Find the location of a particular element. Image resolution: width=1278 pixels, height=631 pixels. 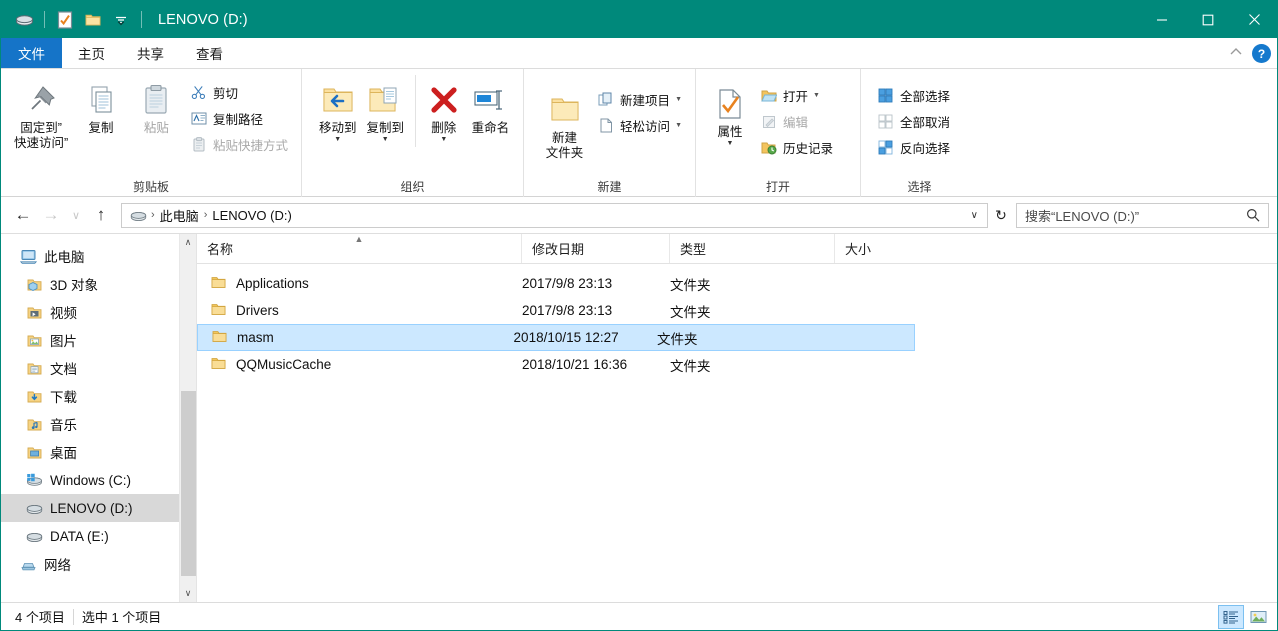

sidebar-item-data-e: DATA (E:) is located at coordinates (98, 536).